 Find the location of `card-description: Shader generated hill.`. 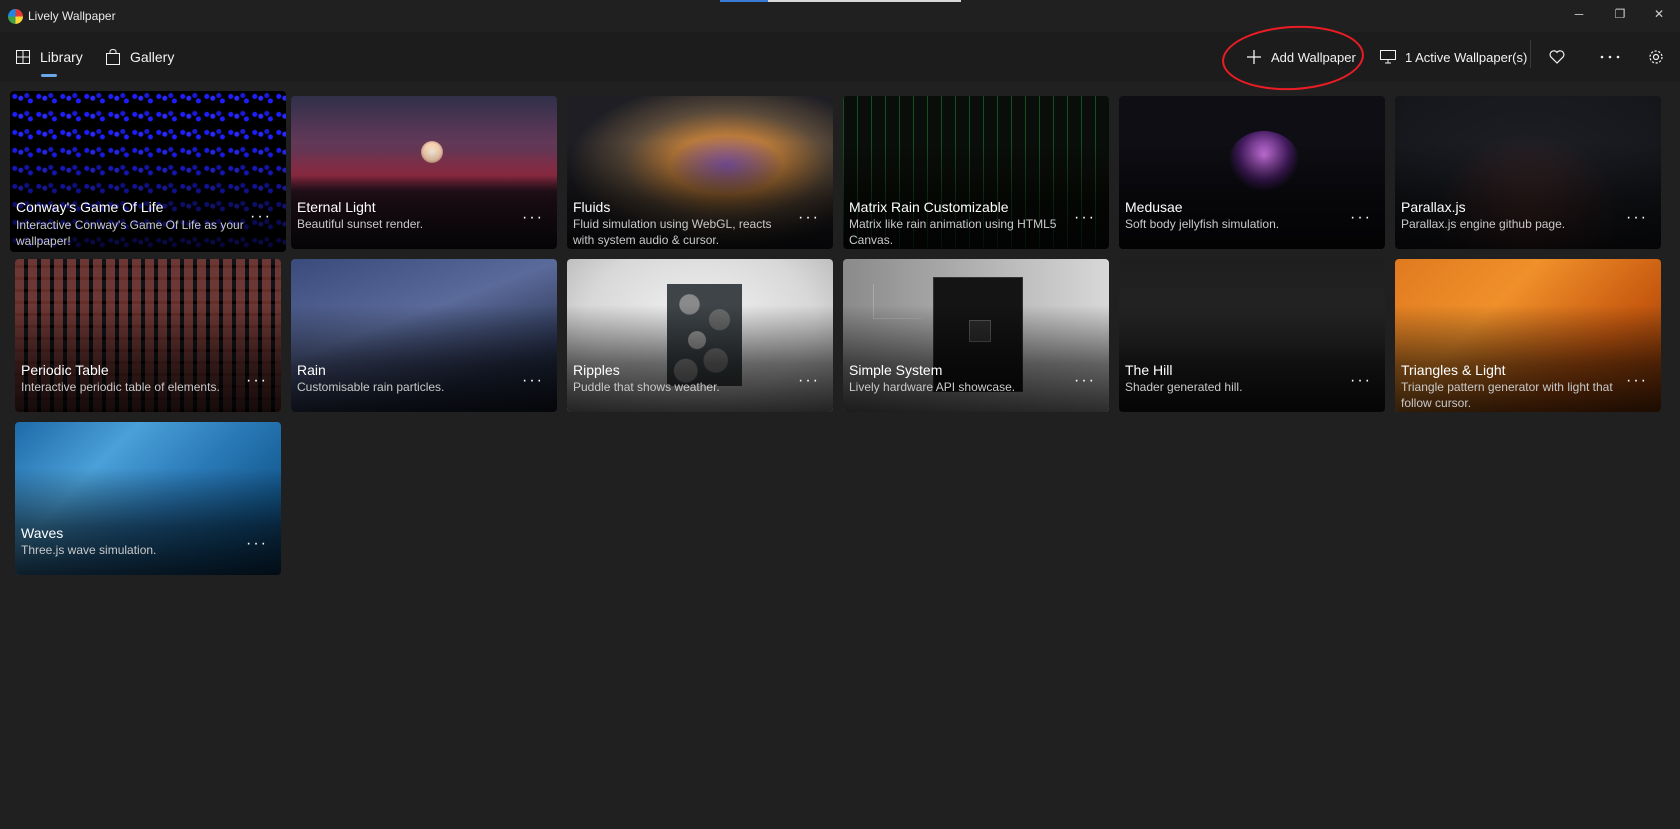

card-description: Shader generated hill. is located at coordinates (1184, 387).